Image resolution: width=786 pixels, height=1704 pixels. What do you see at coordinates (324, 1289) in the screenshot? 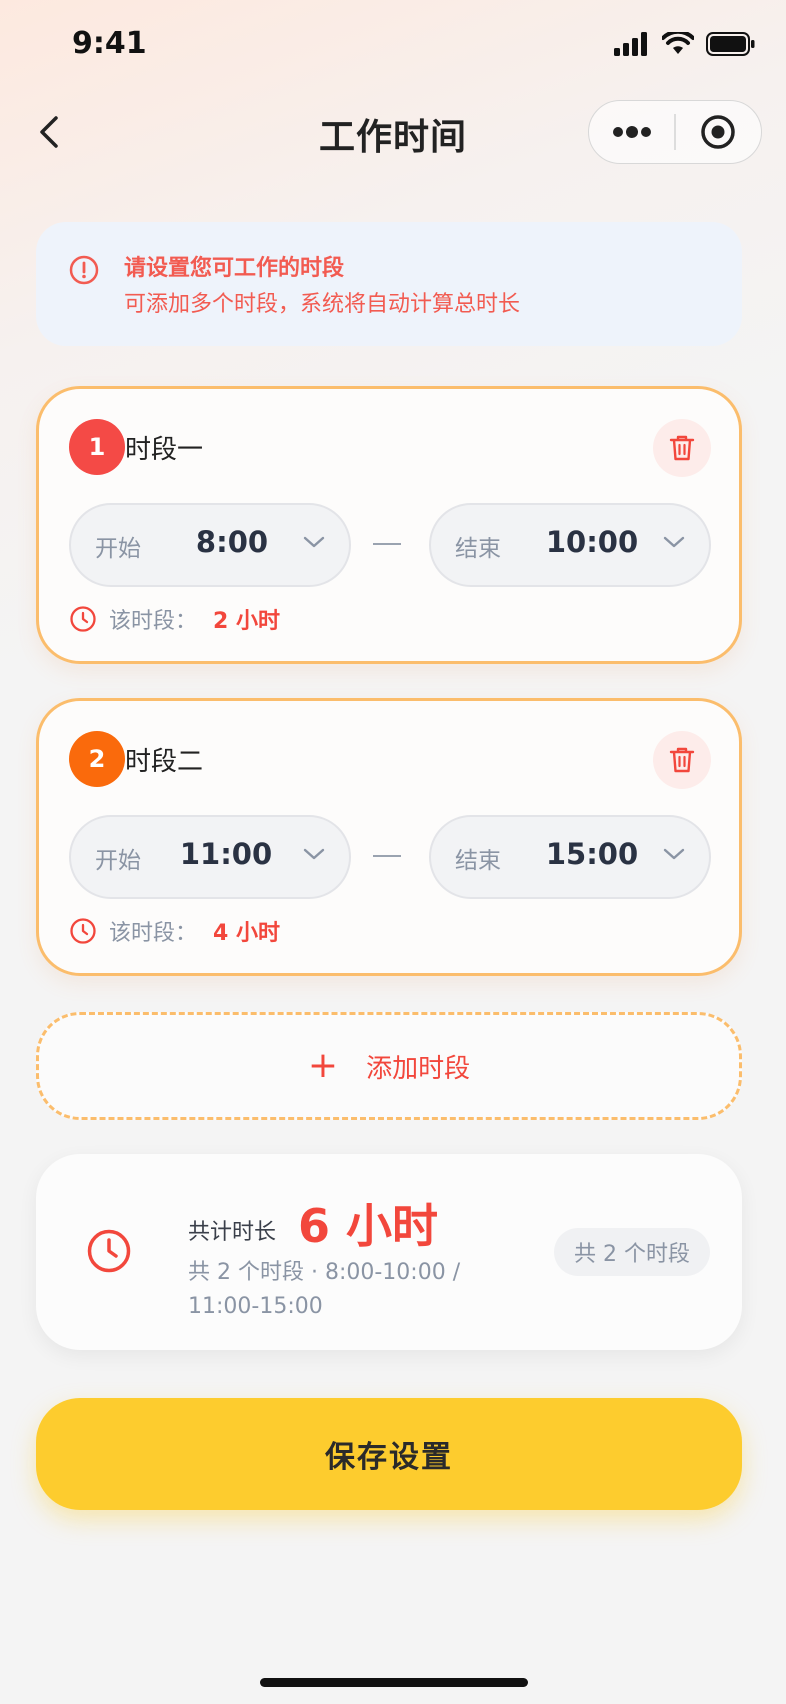
I see `total-summary: 共 2 个时段 · 8:00-10:00 / 11:00-15:00` at bounding box center [324, 1289].